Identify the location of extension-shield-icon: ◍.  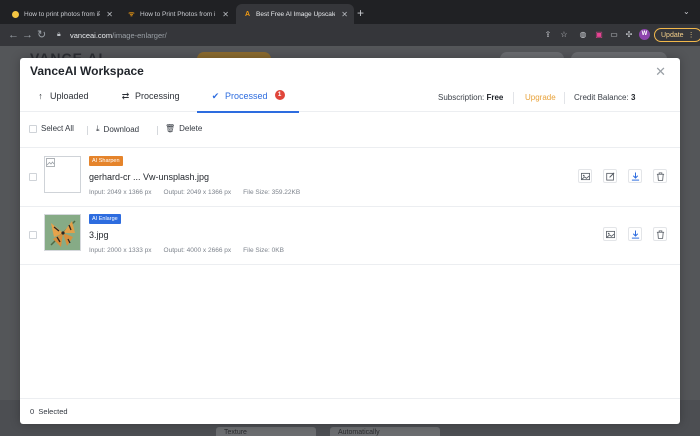
(583, 35).